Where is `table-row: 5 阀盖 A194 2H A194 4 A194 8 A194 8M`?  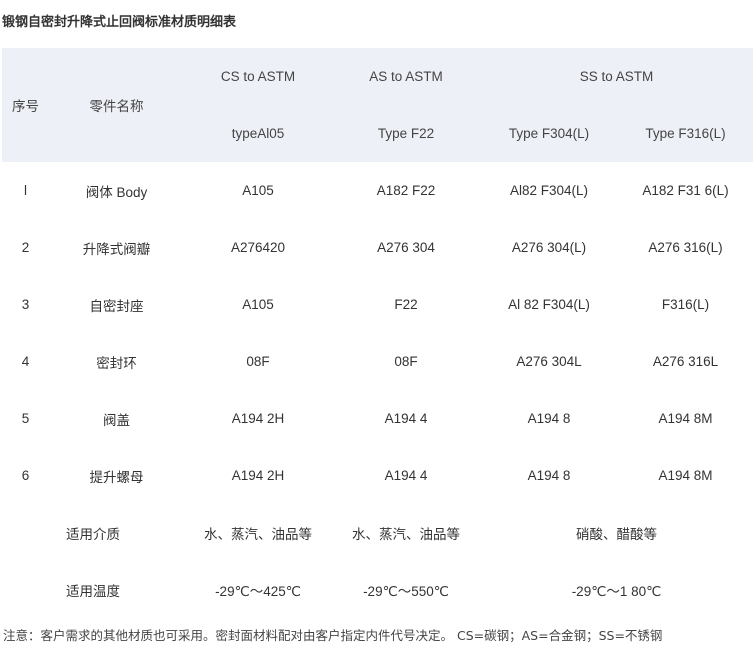 table-row: 5 阀盖 A194 2H A194 4 A194 8 A194 8M is located at coordinates (377, 418).